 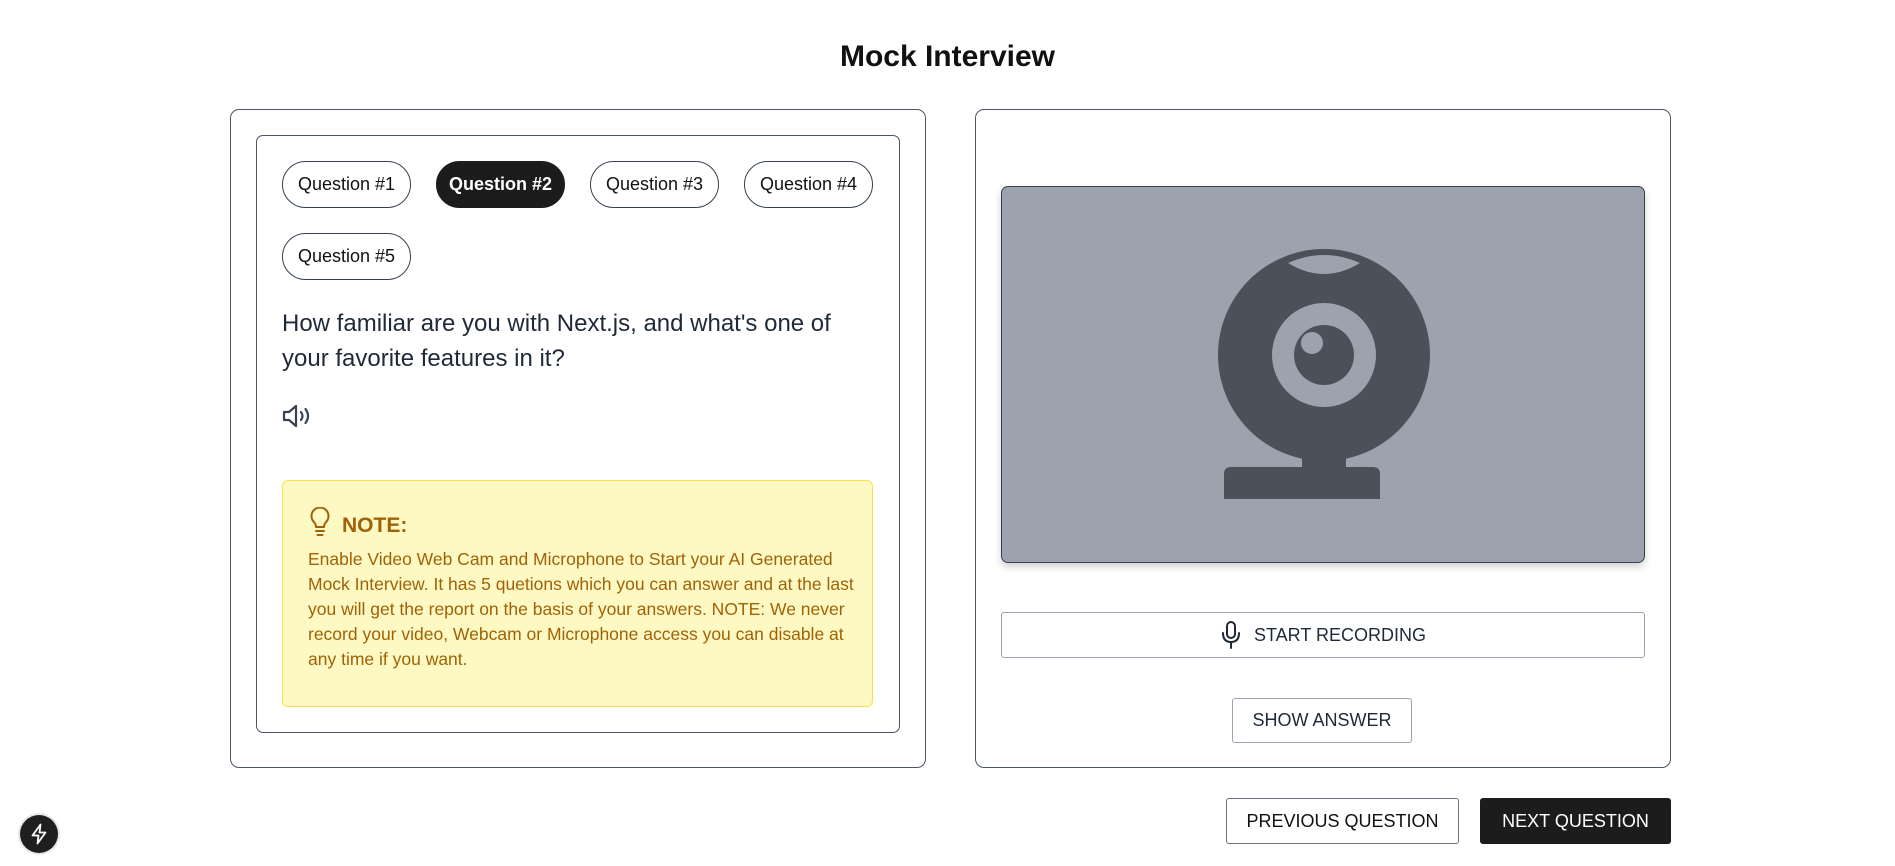 What do you see at coordinates (1231, 635) in the screenshot?
I see `microphone-icon` at bounding box center [1231, 635].